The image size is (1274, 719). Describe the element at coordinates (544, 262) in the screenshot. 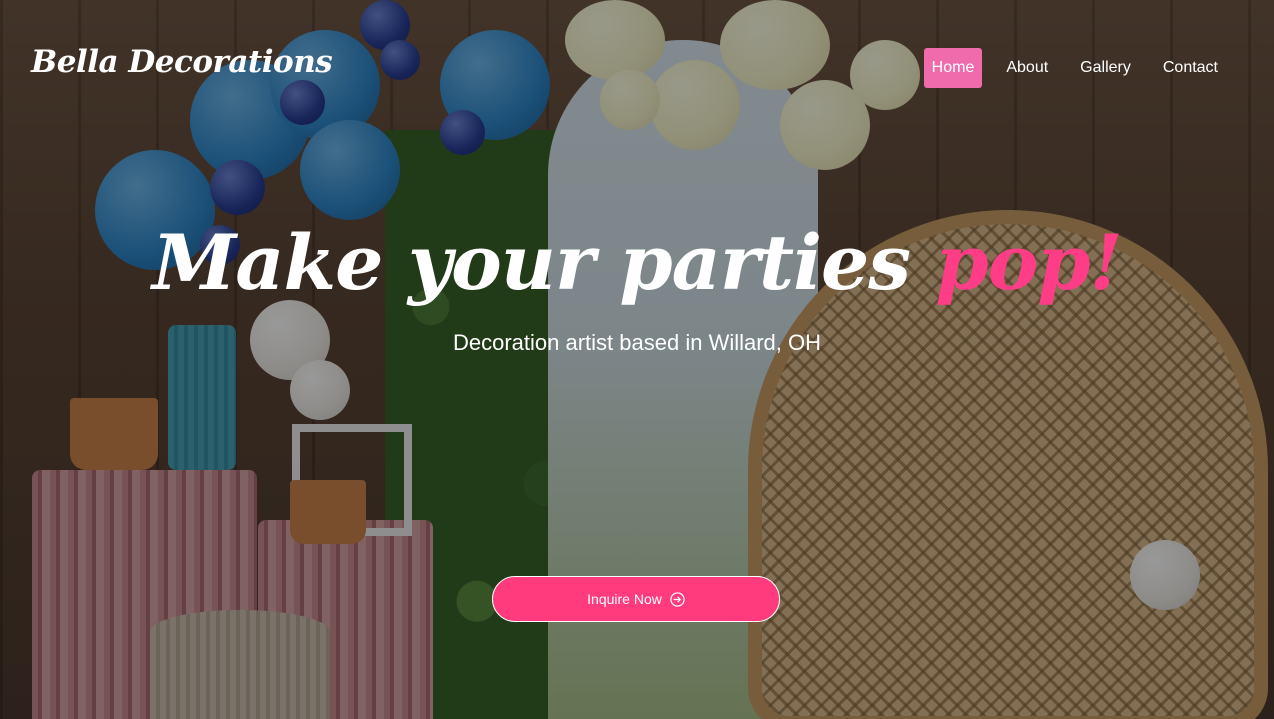

I see `headline-main-text: Make your parties` at that location.